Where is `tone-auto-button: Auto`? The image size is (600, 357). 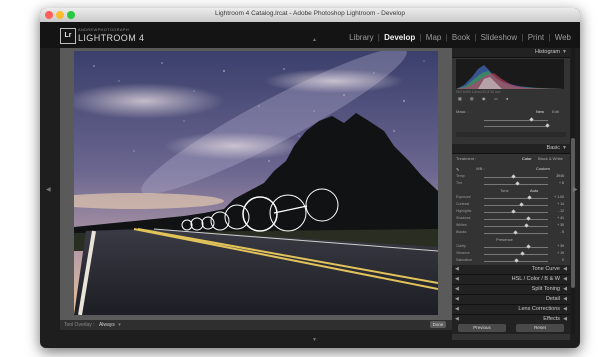 tone-auto-button: Auto is located at coordinates (534, 190).